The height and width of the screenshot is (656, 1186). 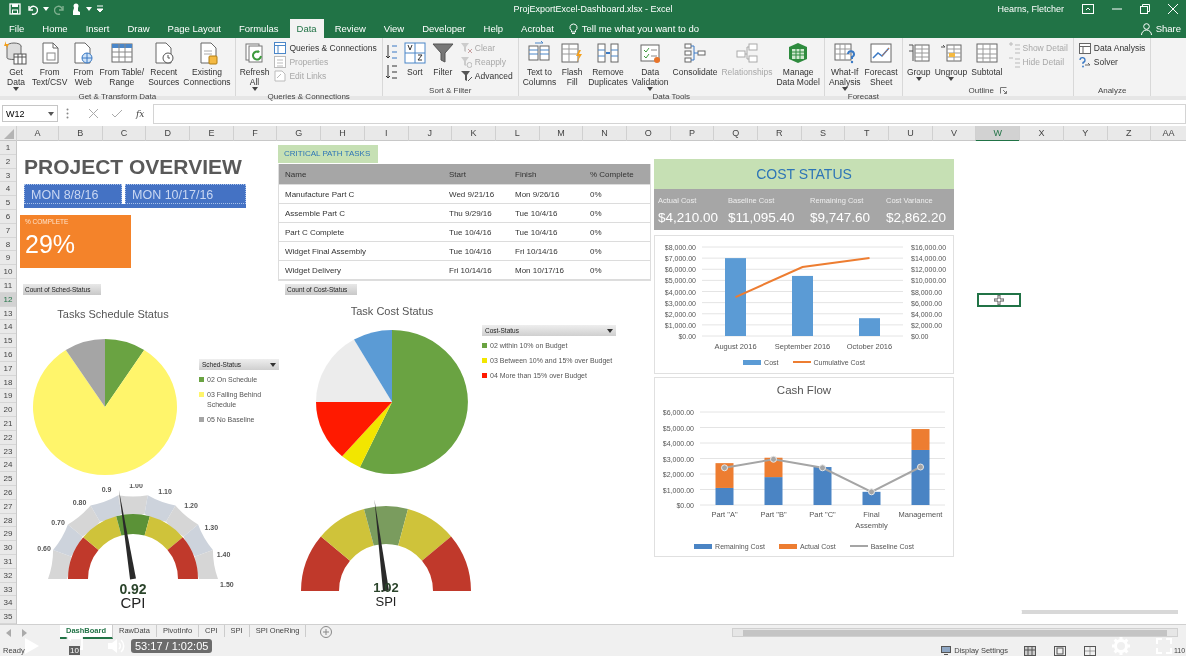 What do you see at coordinates (392, 72) in the screenshot?
I see `sort-descending-icon` at bounding box center [392, 72].